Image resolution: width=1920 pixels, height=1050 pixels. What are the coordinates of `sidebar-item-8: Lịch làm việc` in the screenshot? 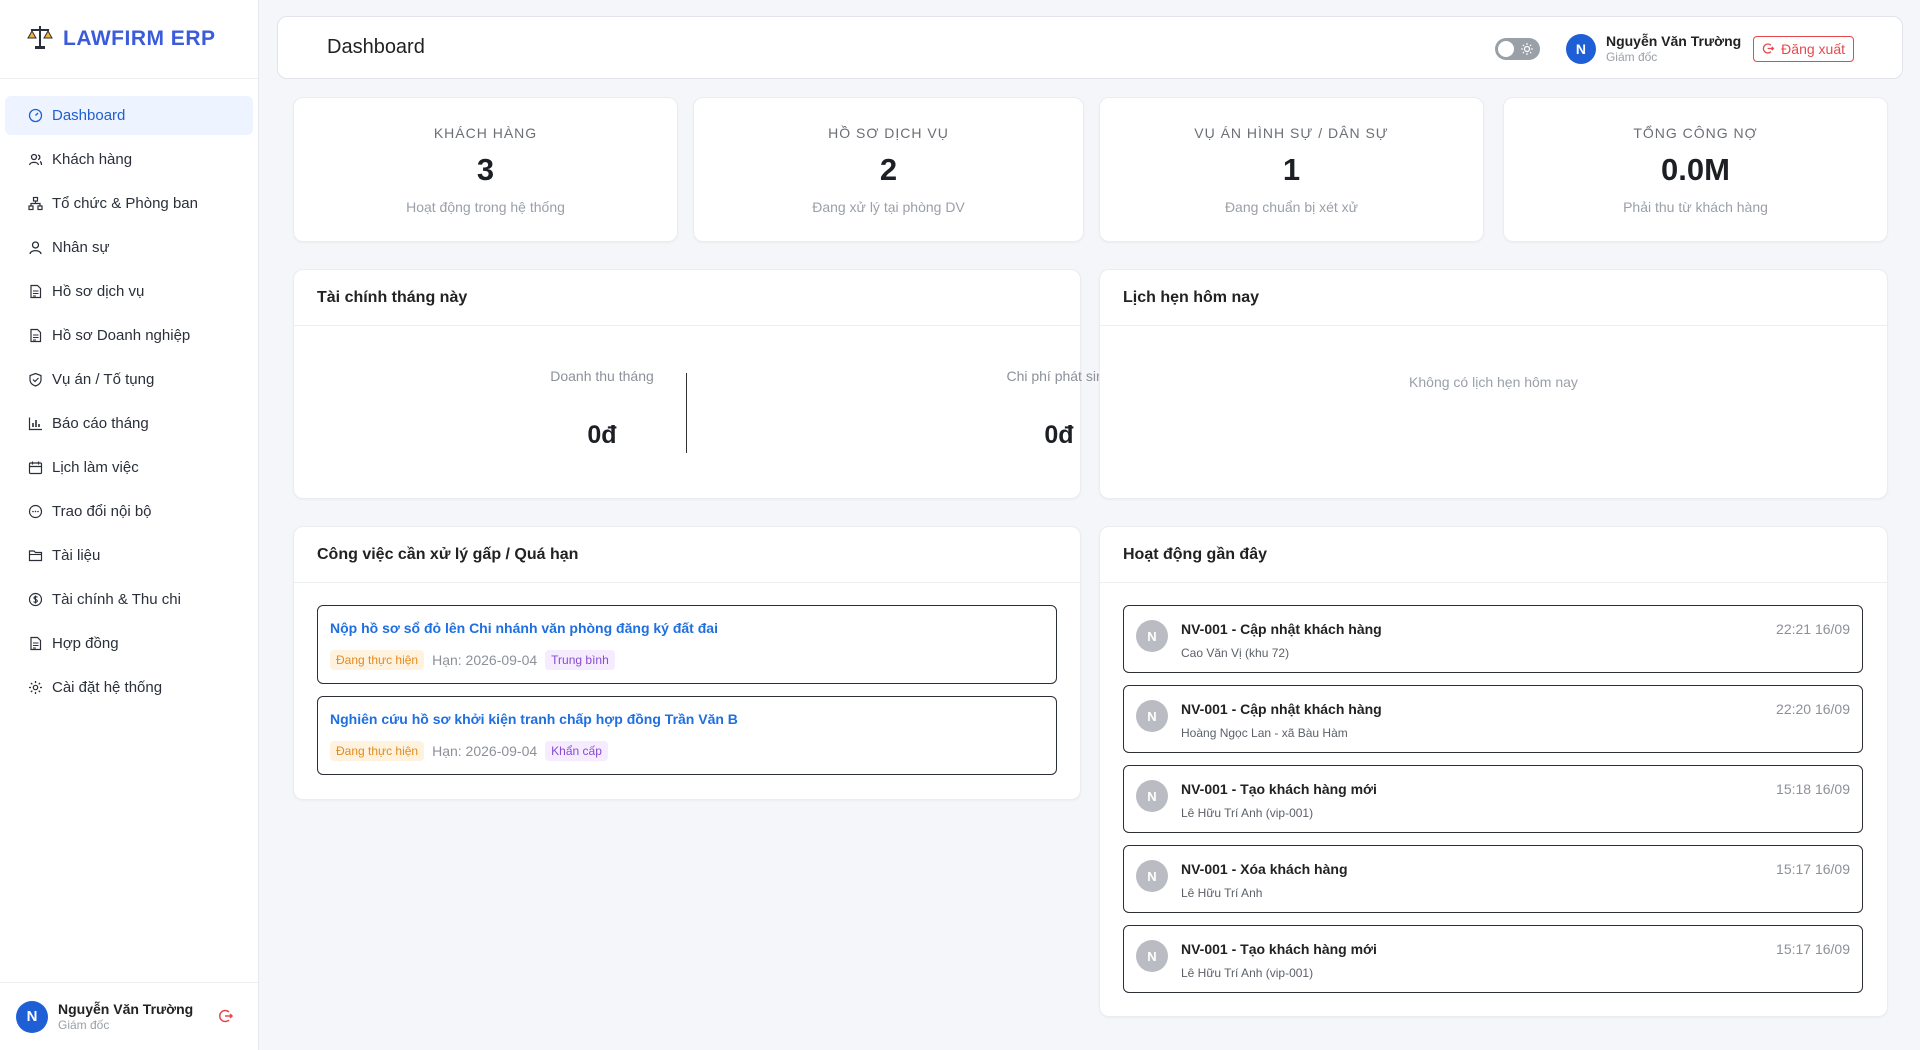 It's located at (129, 467).